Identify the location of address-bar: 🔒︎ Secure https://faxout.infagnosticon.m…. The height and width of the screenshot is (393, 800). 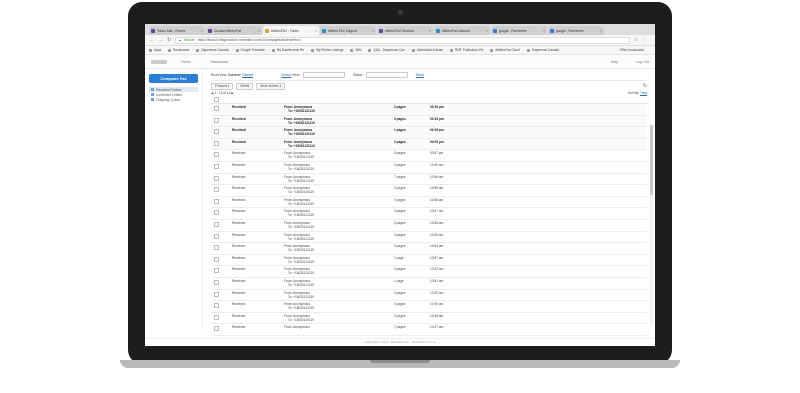
(402, 40).